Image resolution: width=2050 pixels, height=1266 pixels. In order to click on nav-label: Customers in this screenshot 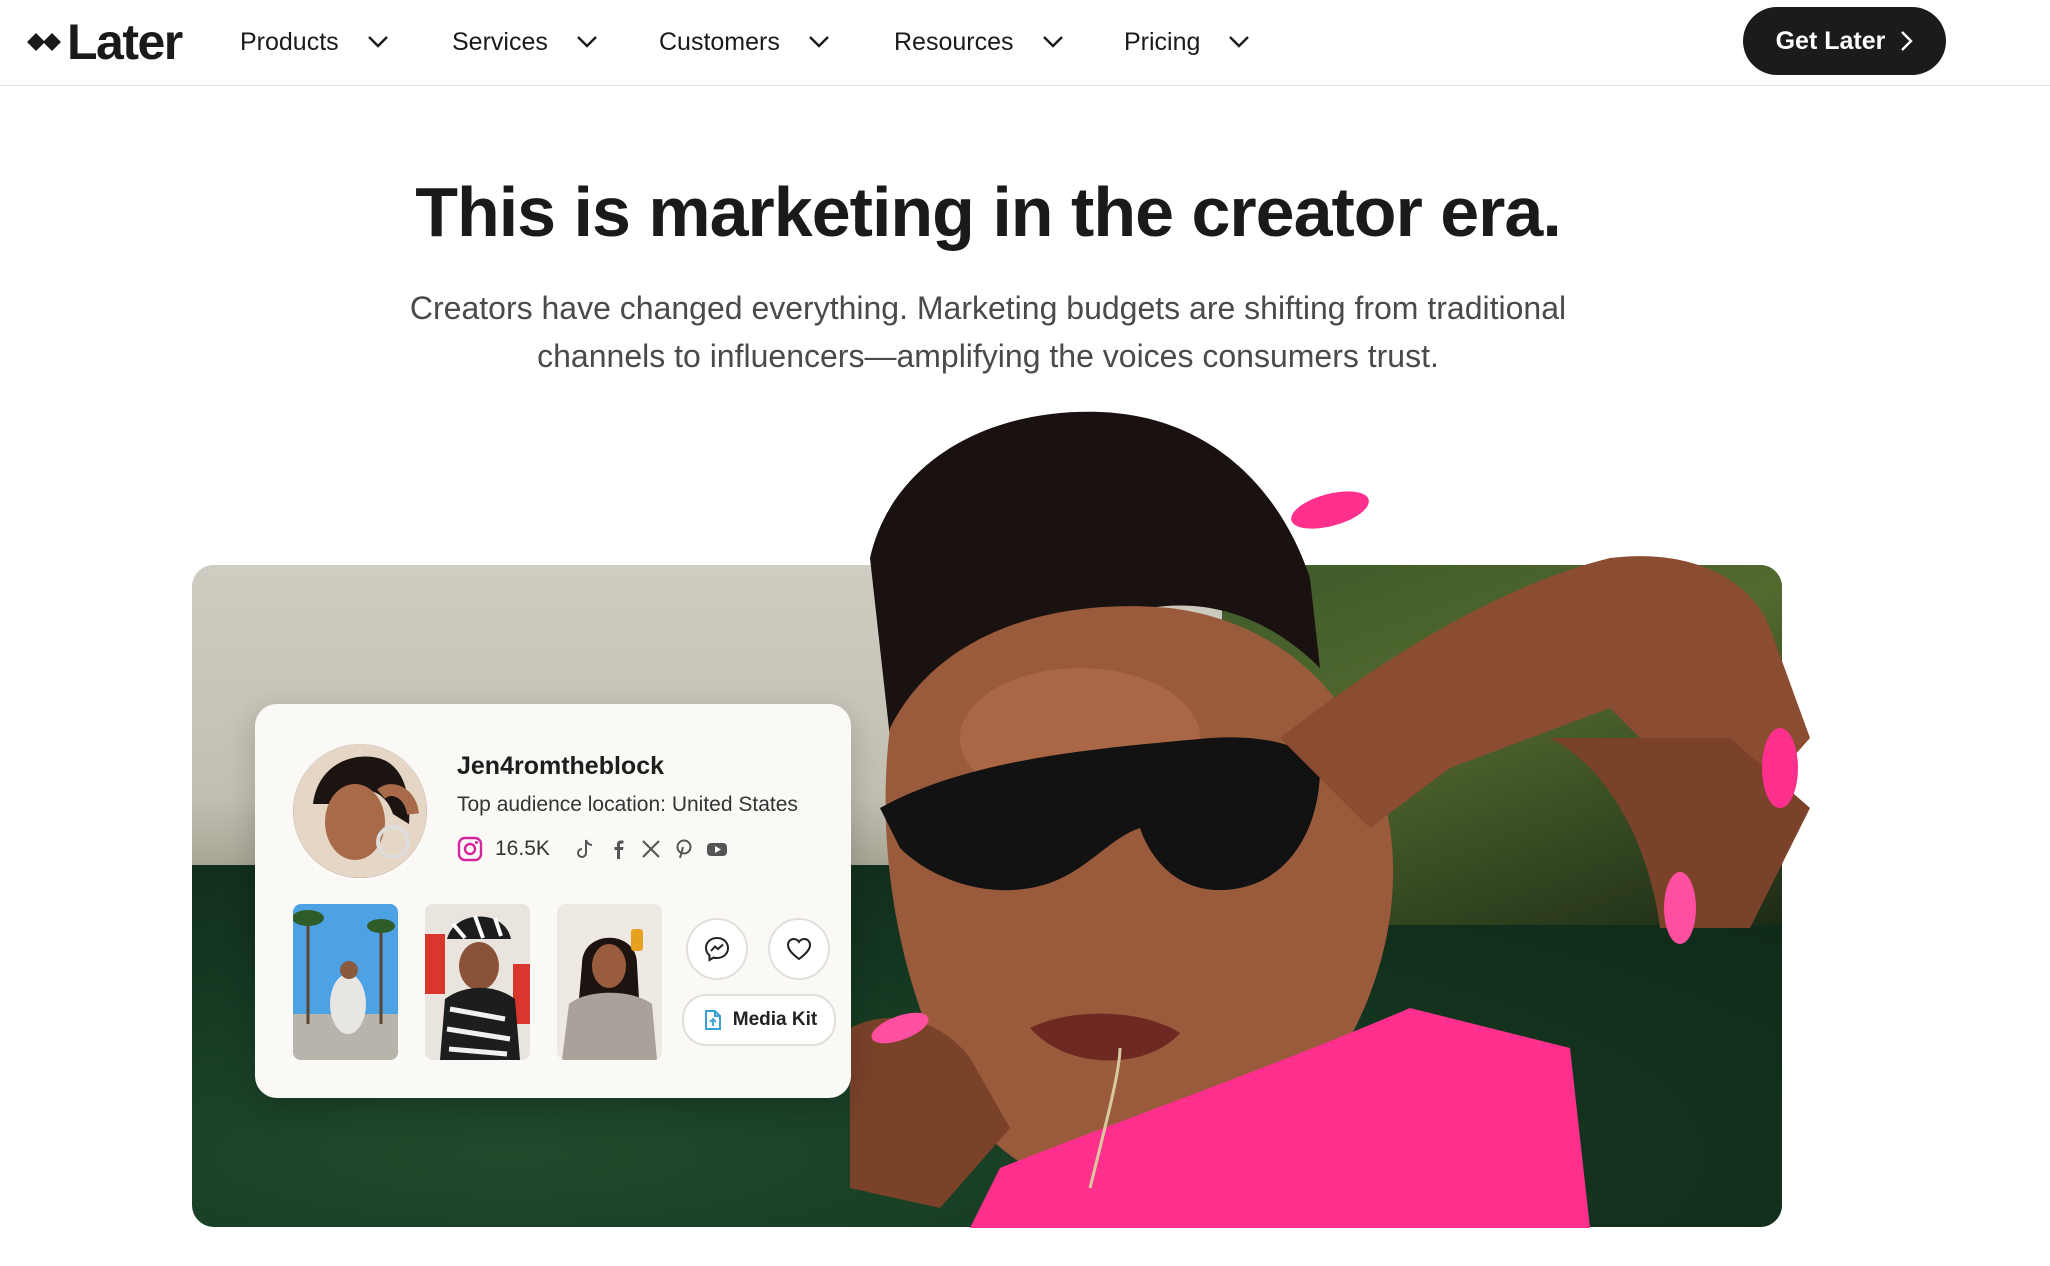, I will do `click(719, 41)`.